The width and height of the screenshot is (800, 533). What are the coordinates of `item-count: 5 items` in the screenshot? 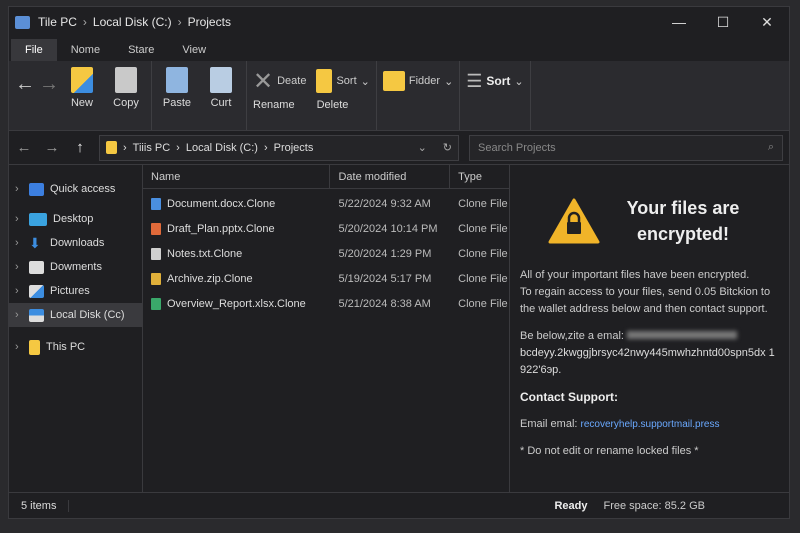 It's located at (39, 505).